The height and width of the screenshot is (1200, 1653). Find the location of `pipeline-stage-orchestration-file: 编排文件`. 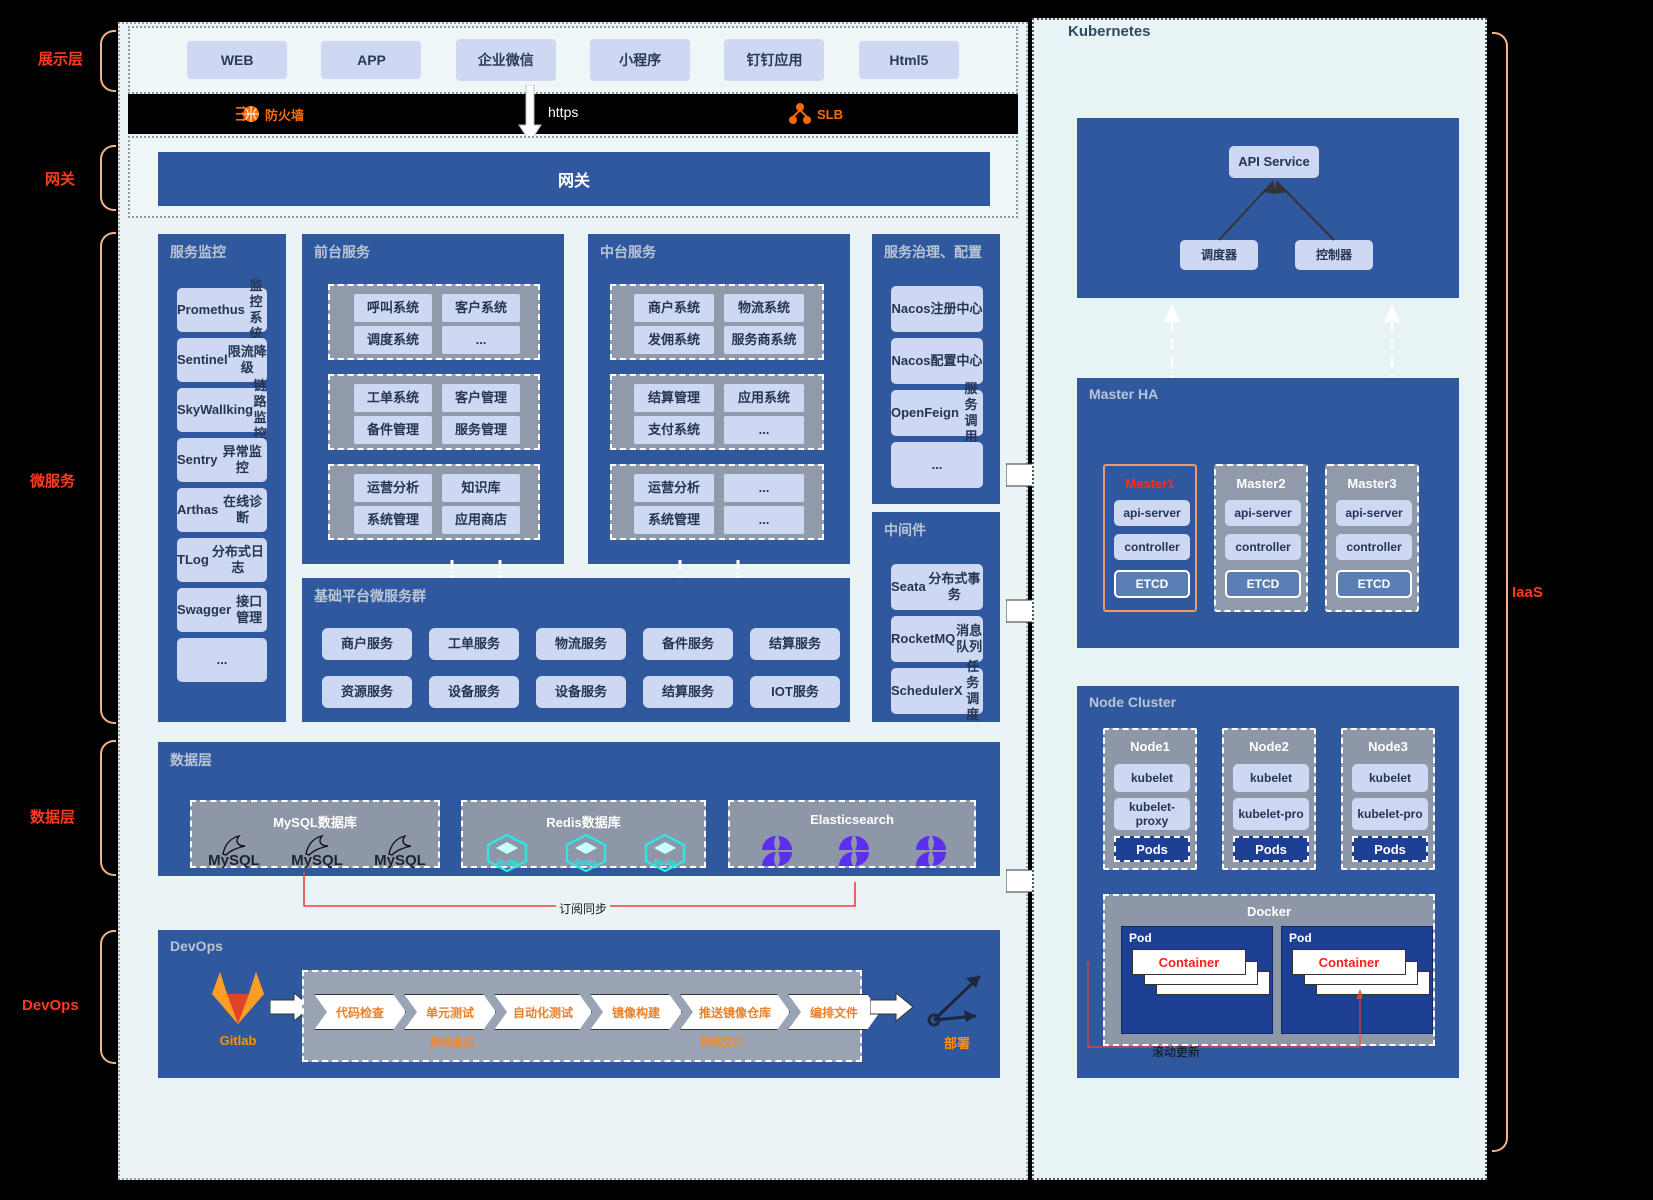

pipeline-stage-orchestration-file: 编排文件 is located at coordinates (834, 1012).